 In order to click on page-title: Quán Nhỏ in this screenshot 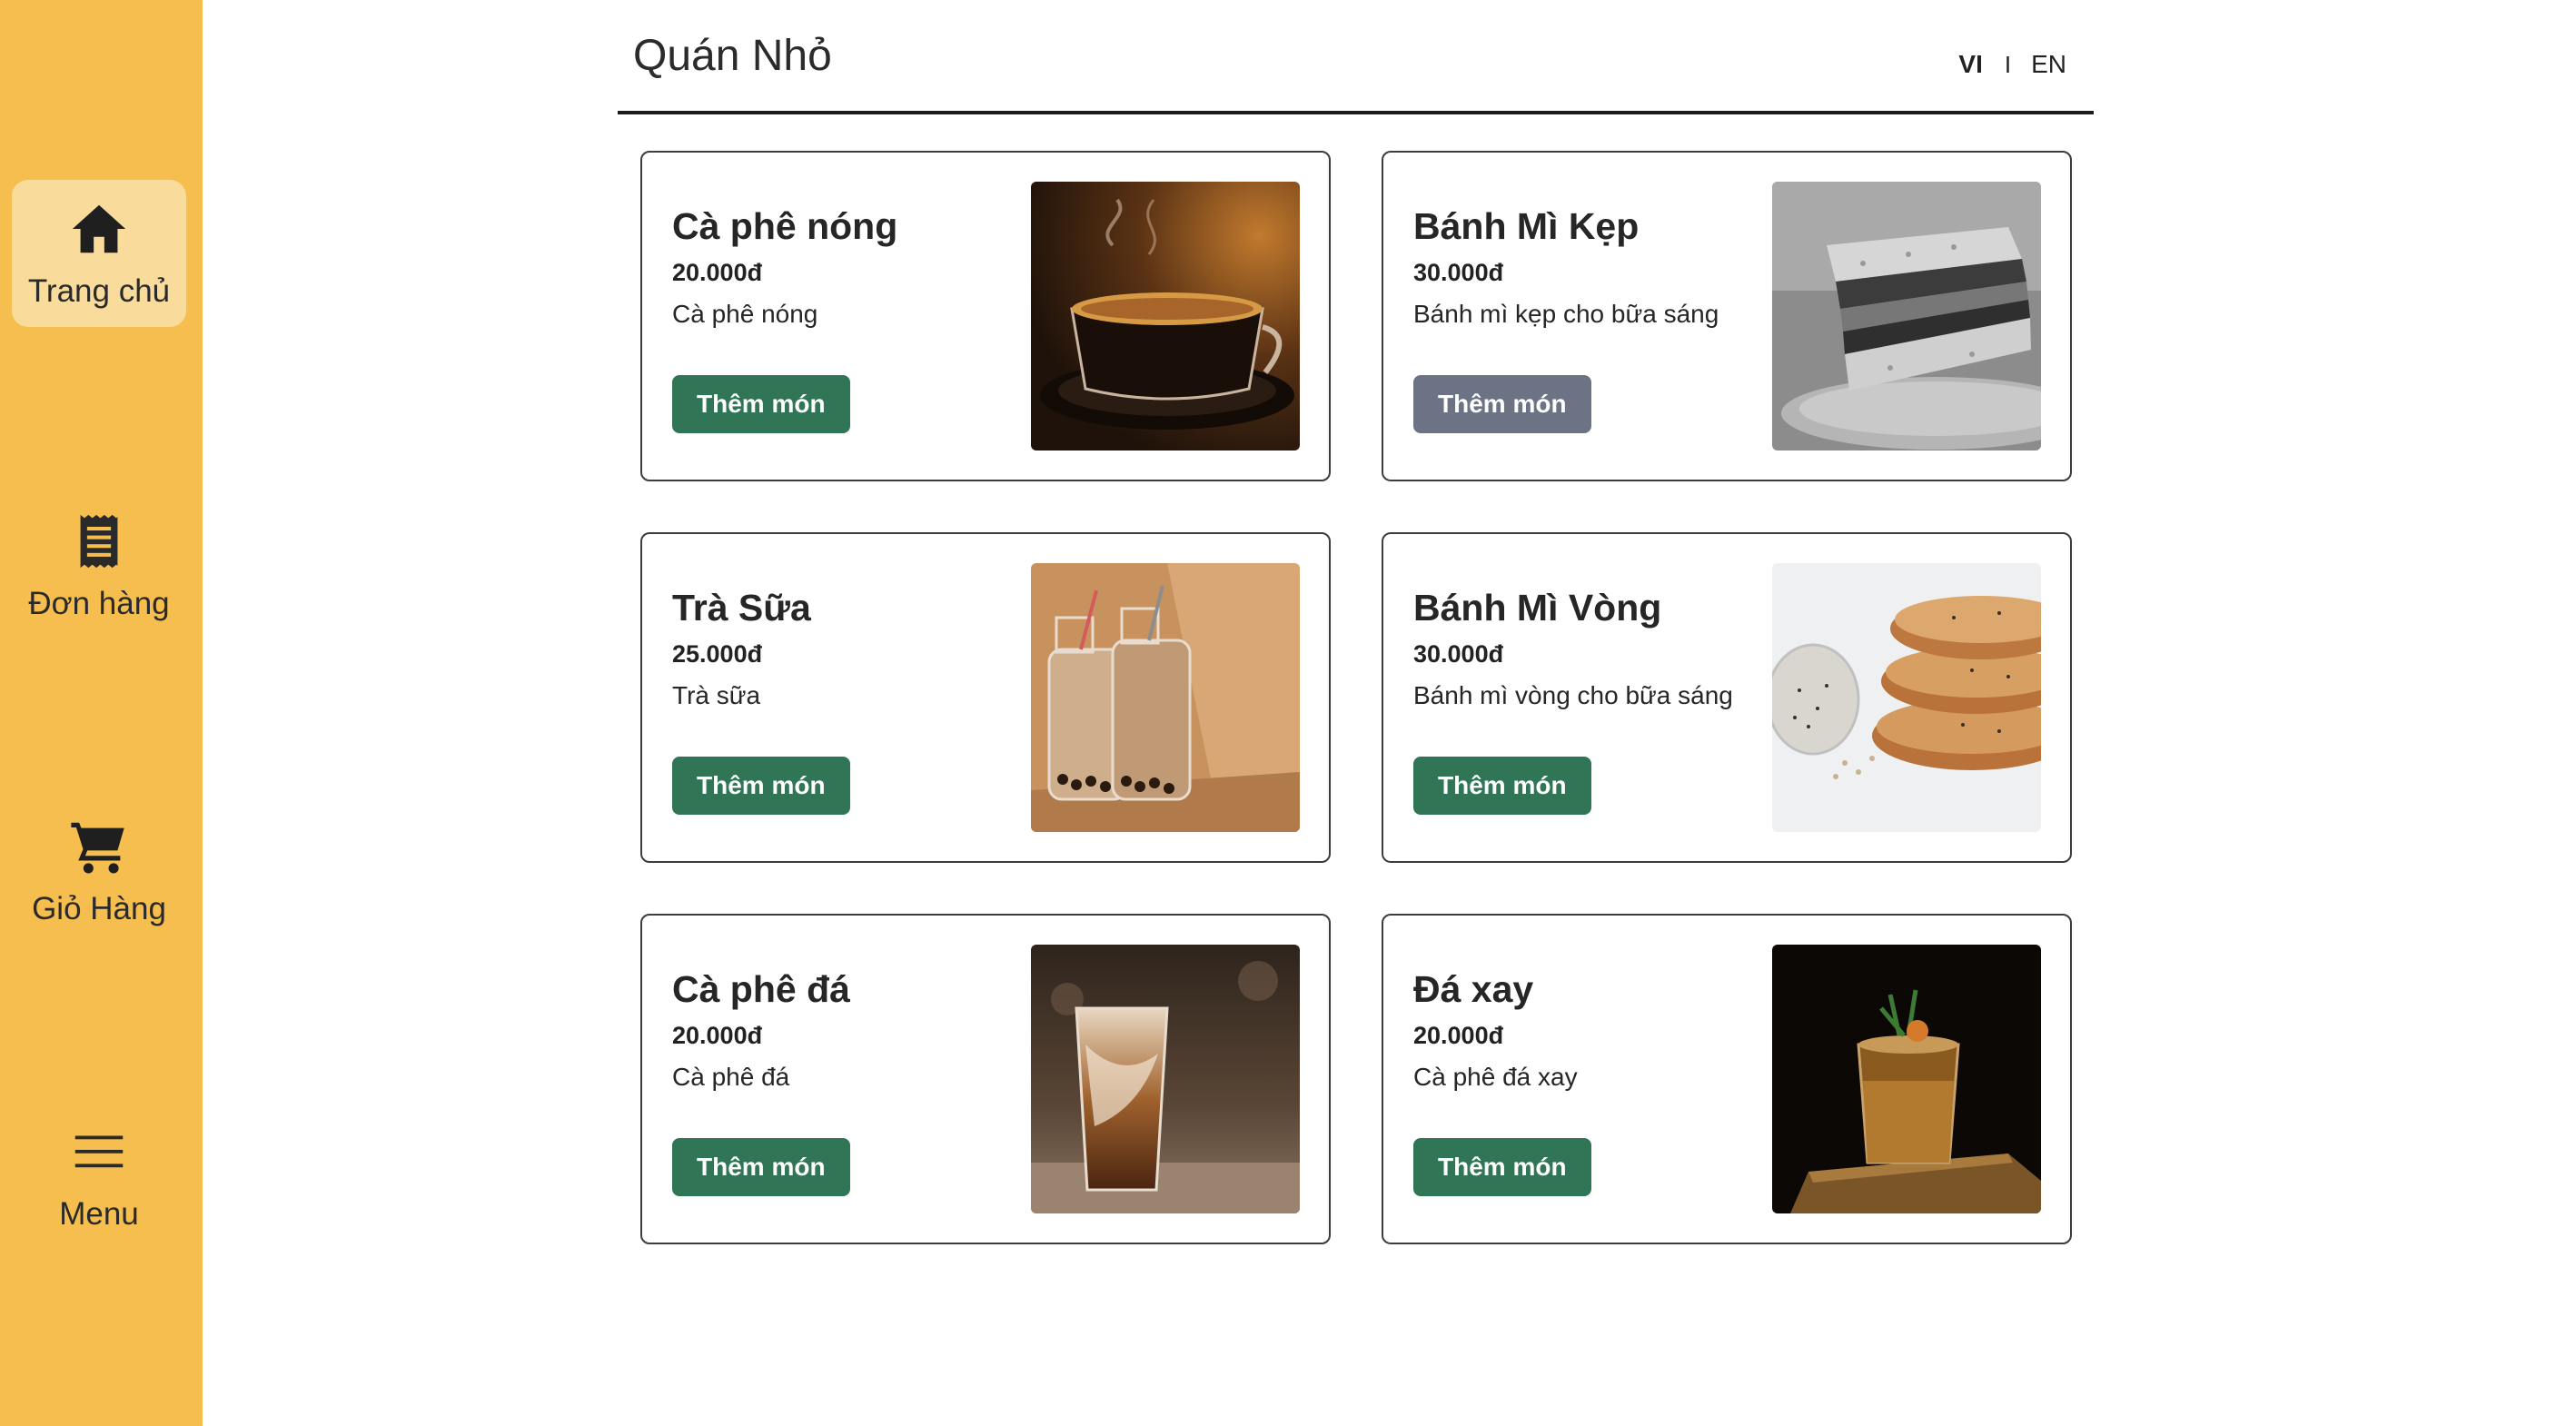, I will do `click(732, 56)`.